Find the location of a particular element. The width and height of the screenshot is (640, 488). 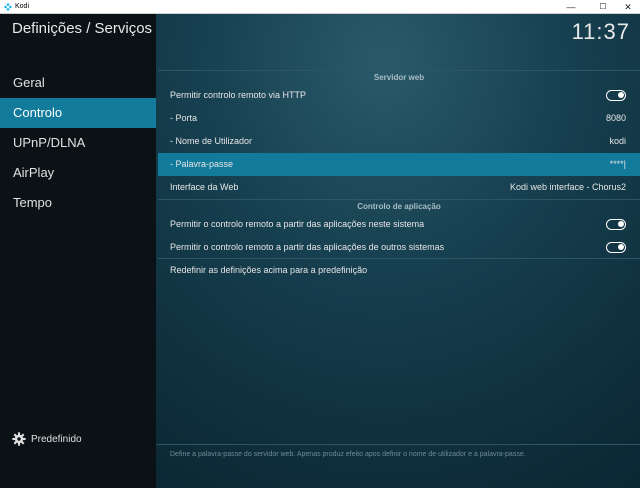

setting-value: Kodi web interface - Chorus2 is located at coordinates (567, 187).